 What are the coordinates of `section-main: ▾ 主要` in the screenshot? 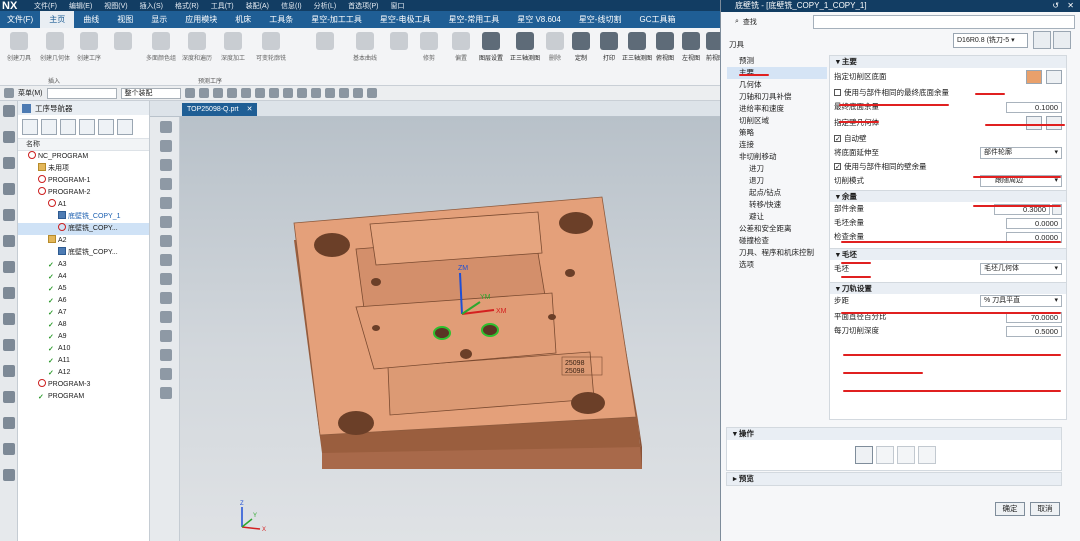 It's located at (948, 62).